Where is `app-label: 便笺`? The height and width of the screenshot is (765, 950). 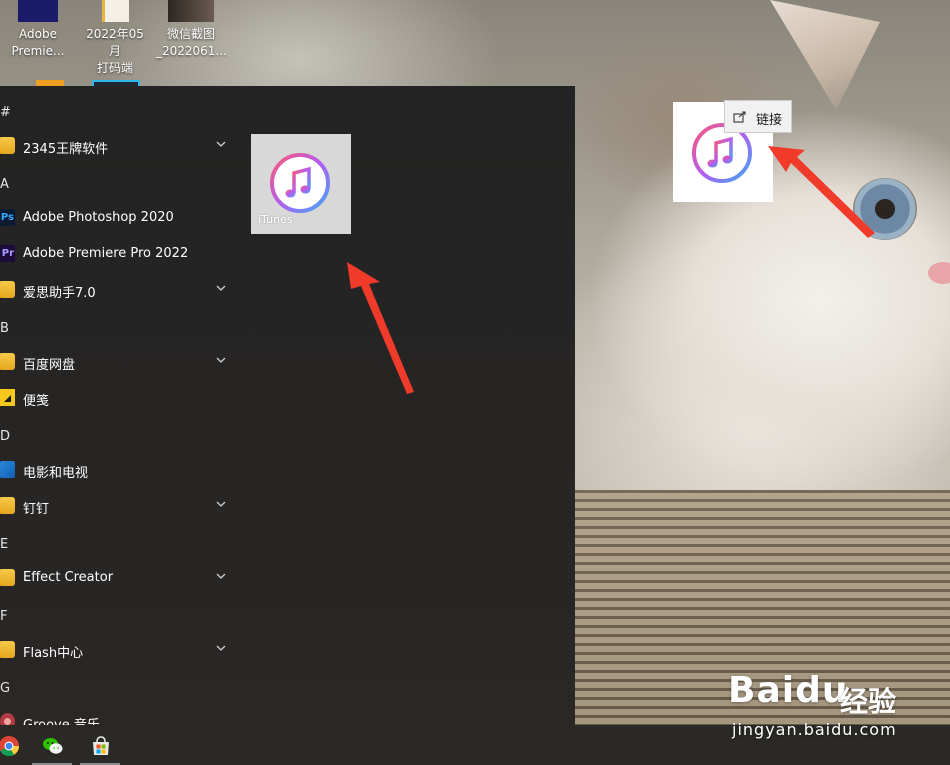
app-label: 便笺 is located at coordinates (36, 401).